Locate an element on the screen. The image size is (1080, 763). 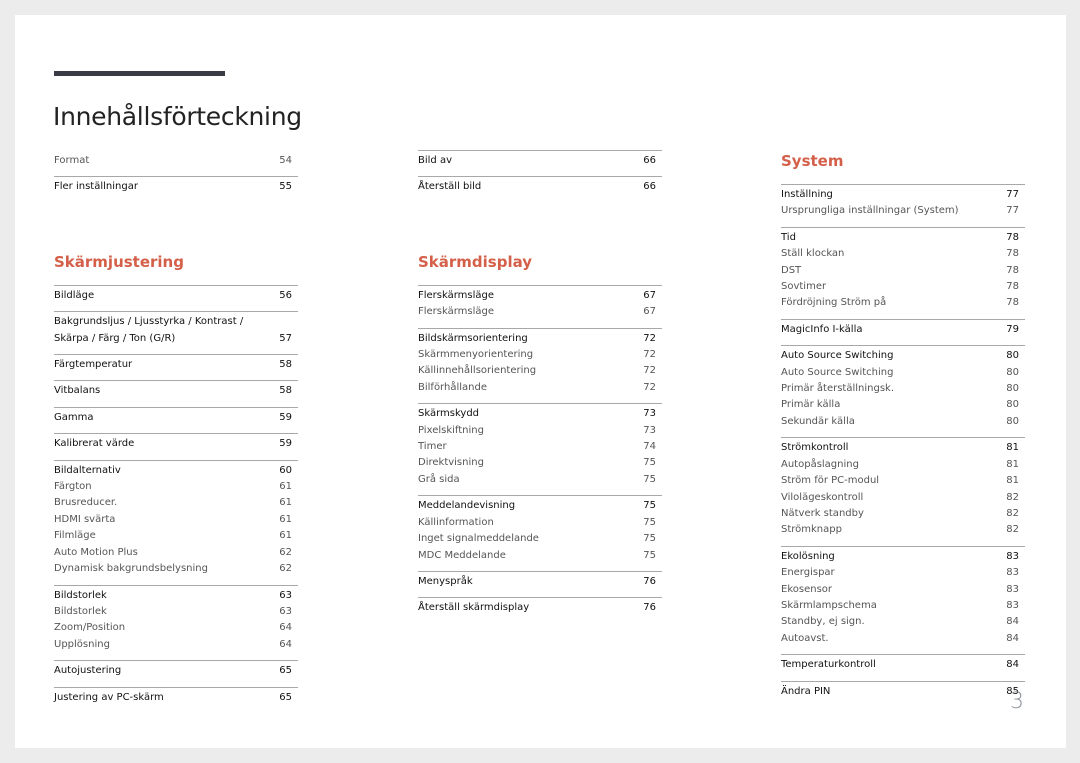
toc-entry: Vitbalans 58 is located at coordinates (176, 391).